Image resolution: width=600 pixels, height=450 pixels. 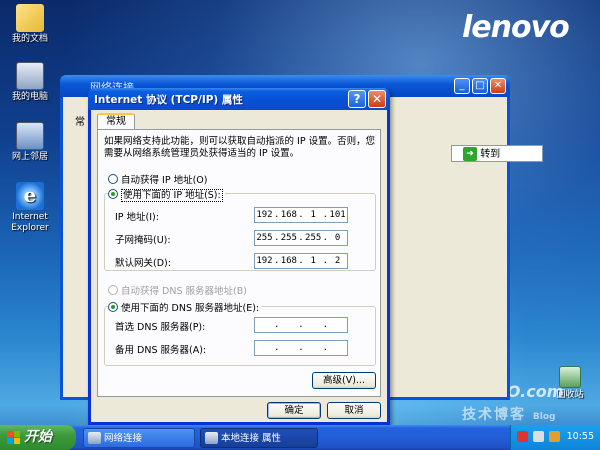 I want to click on taskbar: 开始 网络连接 本地连接 属性 10:55, so click(x=300, y=437).